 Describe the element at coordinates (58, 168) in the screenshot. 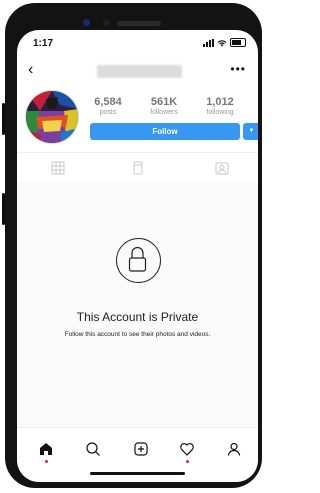

I see `grid-icon` at that location.